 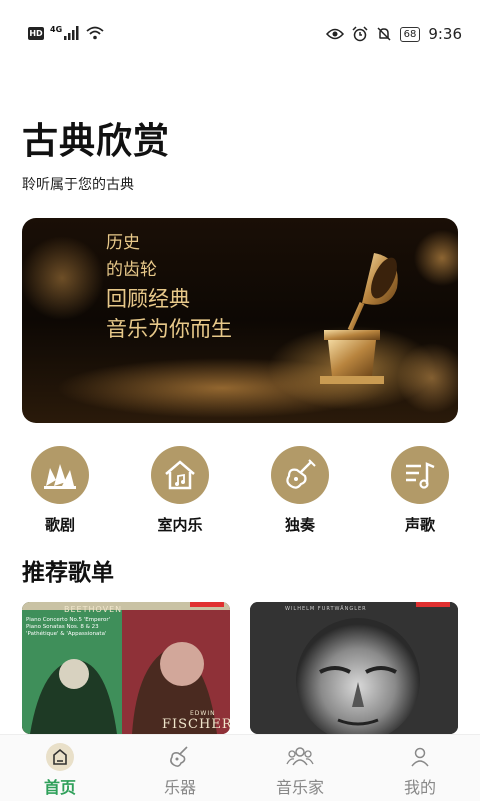 I want to click on category-chamber-music: 室内乐, so click(x=180, y=490).